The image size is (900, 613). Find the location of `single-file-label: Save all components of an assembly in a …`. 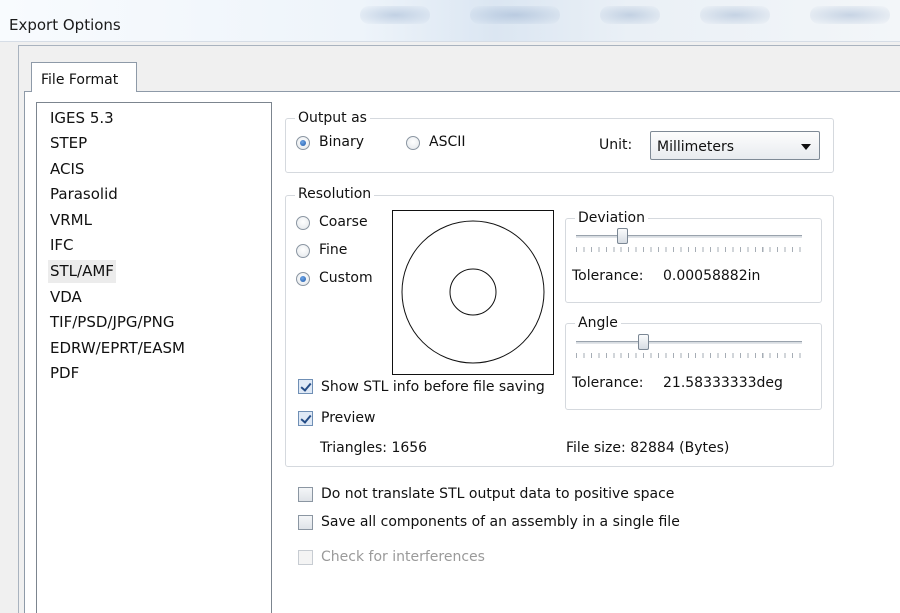

single-file-label: Save all components of an assembly in a … is located at coordinates (500, 522).